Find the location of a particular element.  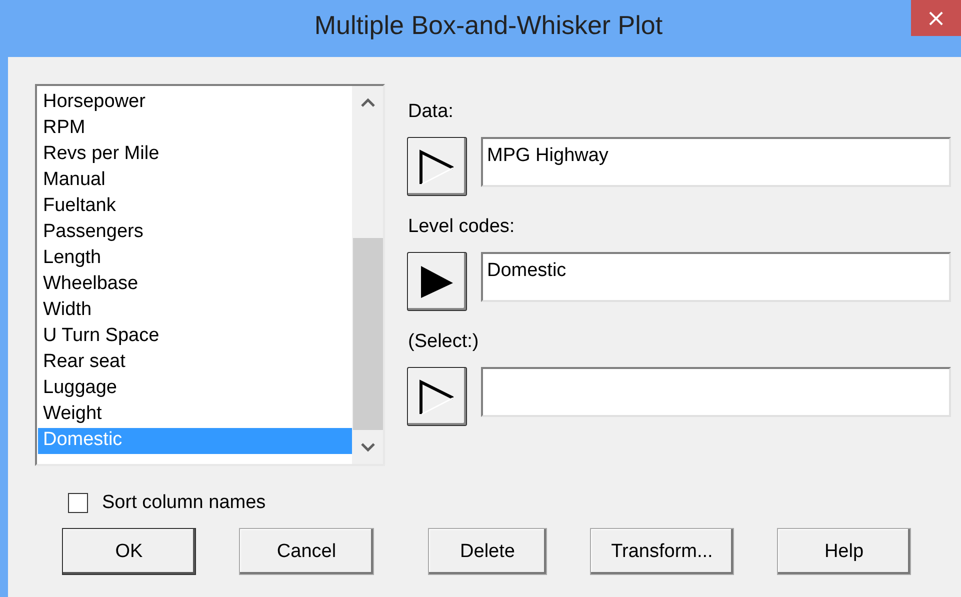

list-item: Fueltank is located at coordinates (195, 207).